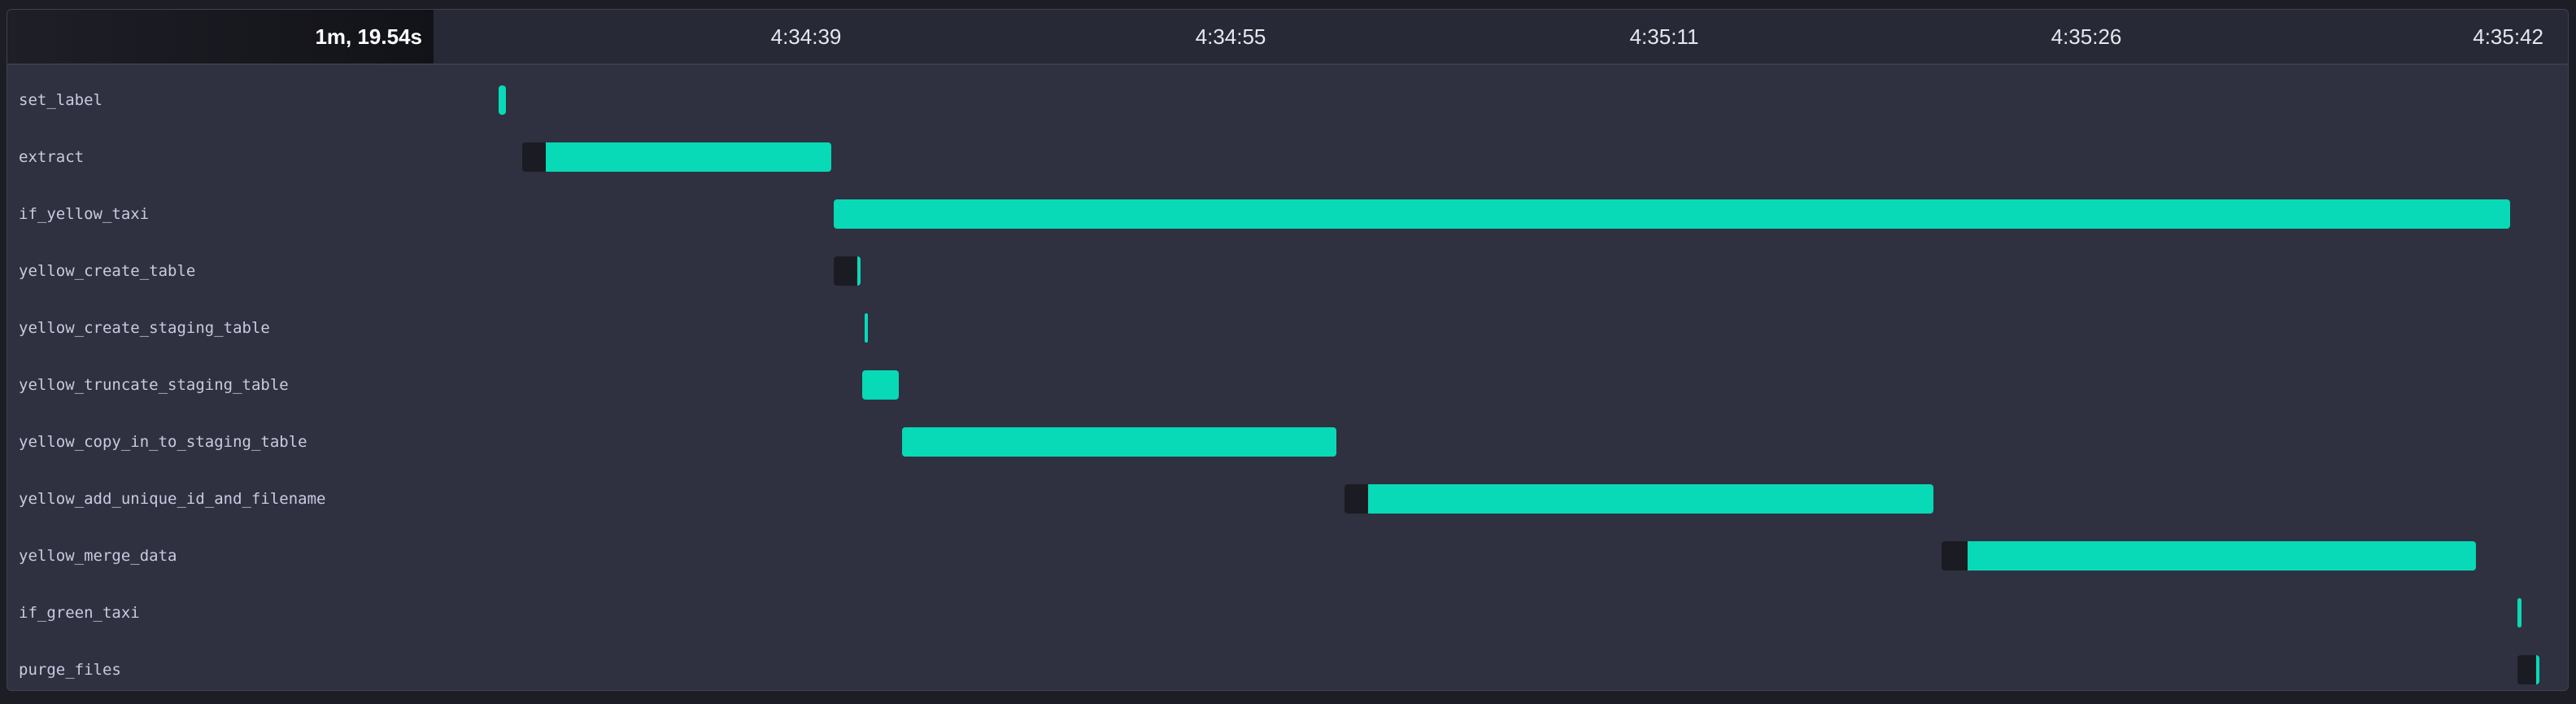 This screenshot has width=2576, height=704. I want to click on task-row: yellow_merge_data, so click(1287, 555).